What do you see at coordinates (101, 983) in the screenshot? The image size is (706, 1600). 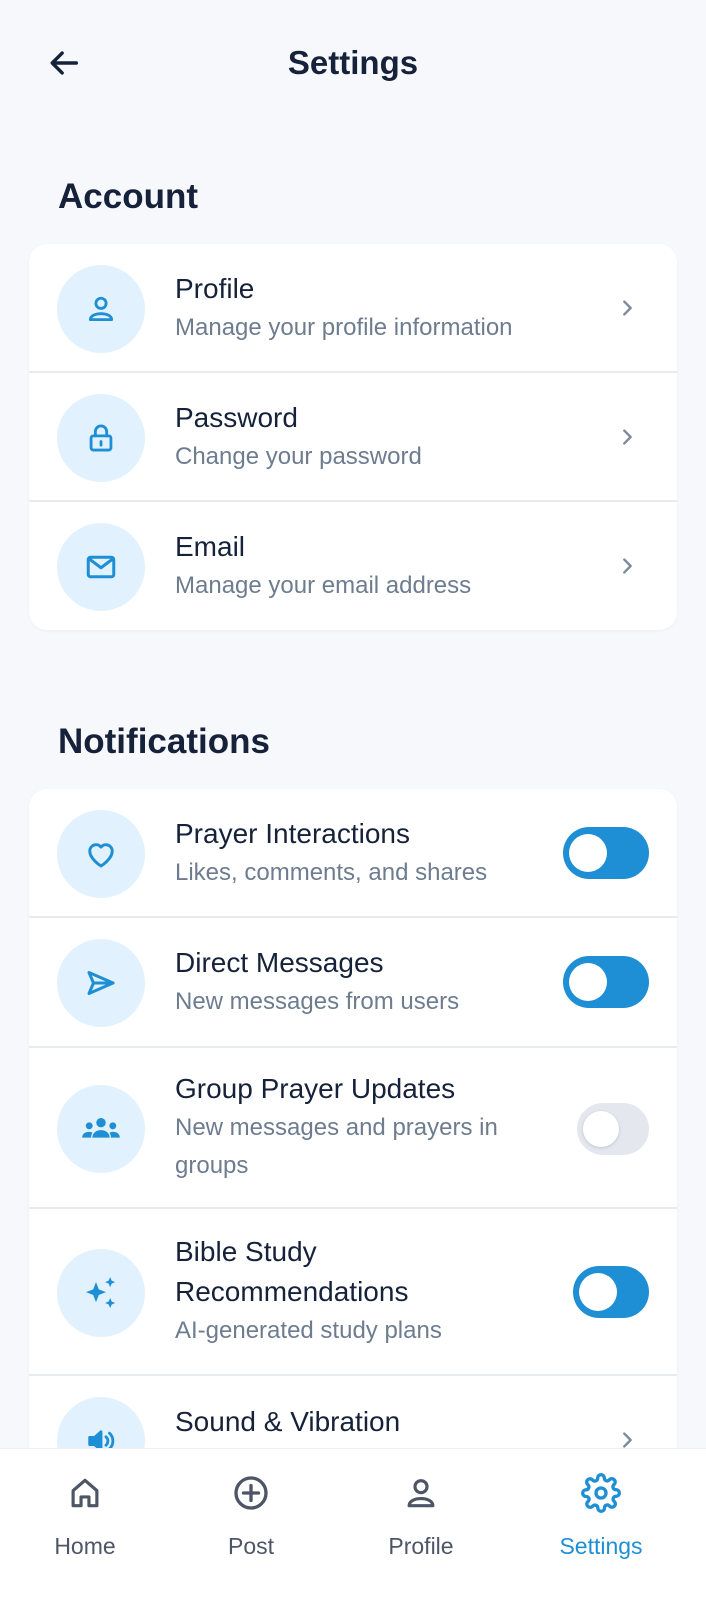 I see `send-icon` at bounding box center [101, 983].